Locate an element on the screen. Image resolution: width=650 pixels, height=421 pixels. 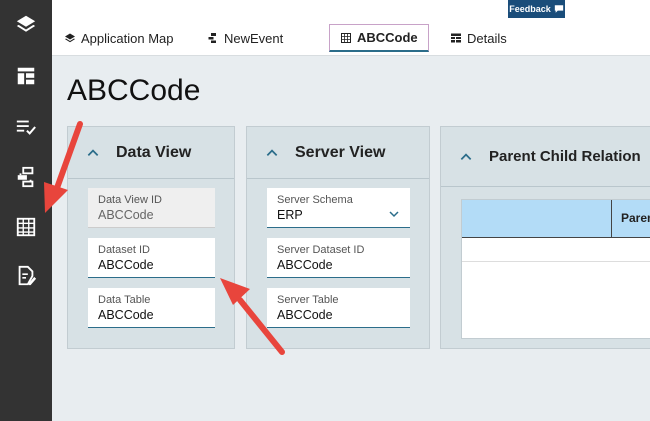
tab-label: Details is located at coordinates (487, 38).